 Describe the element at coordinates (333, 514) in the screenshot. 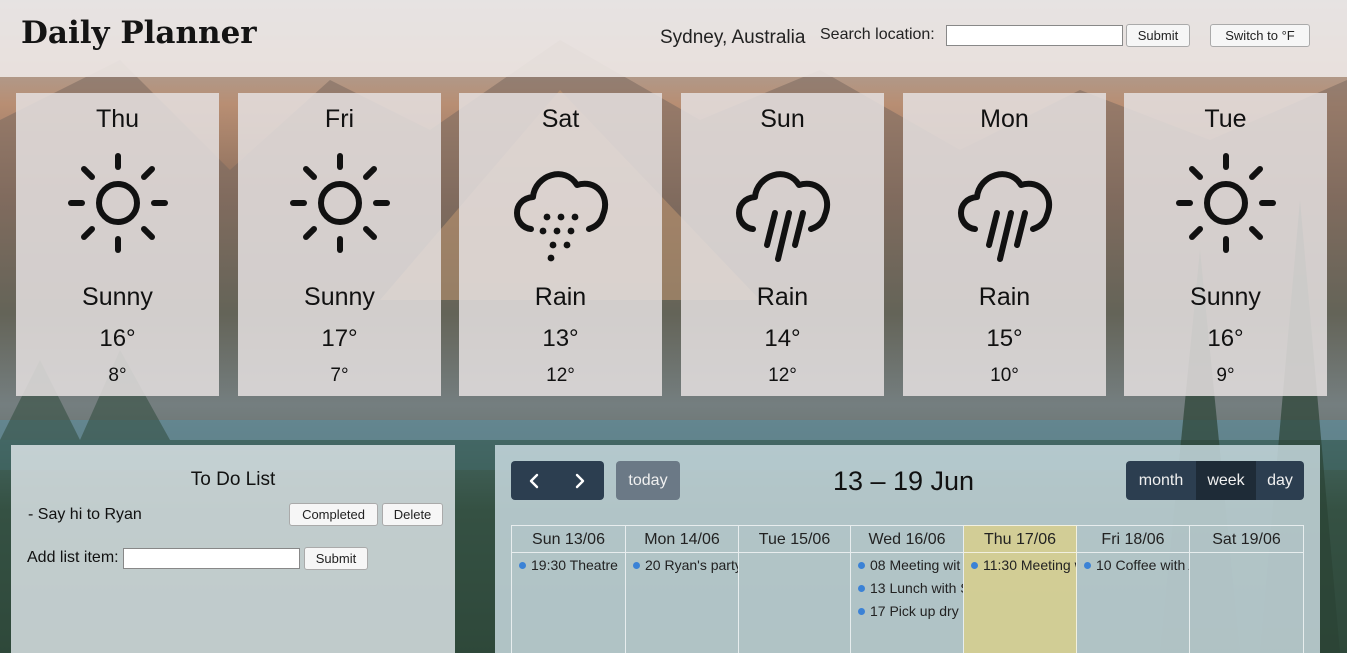

I see `todo-completed-button: Completed` at that location.